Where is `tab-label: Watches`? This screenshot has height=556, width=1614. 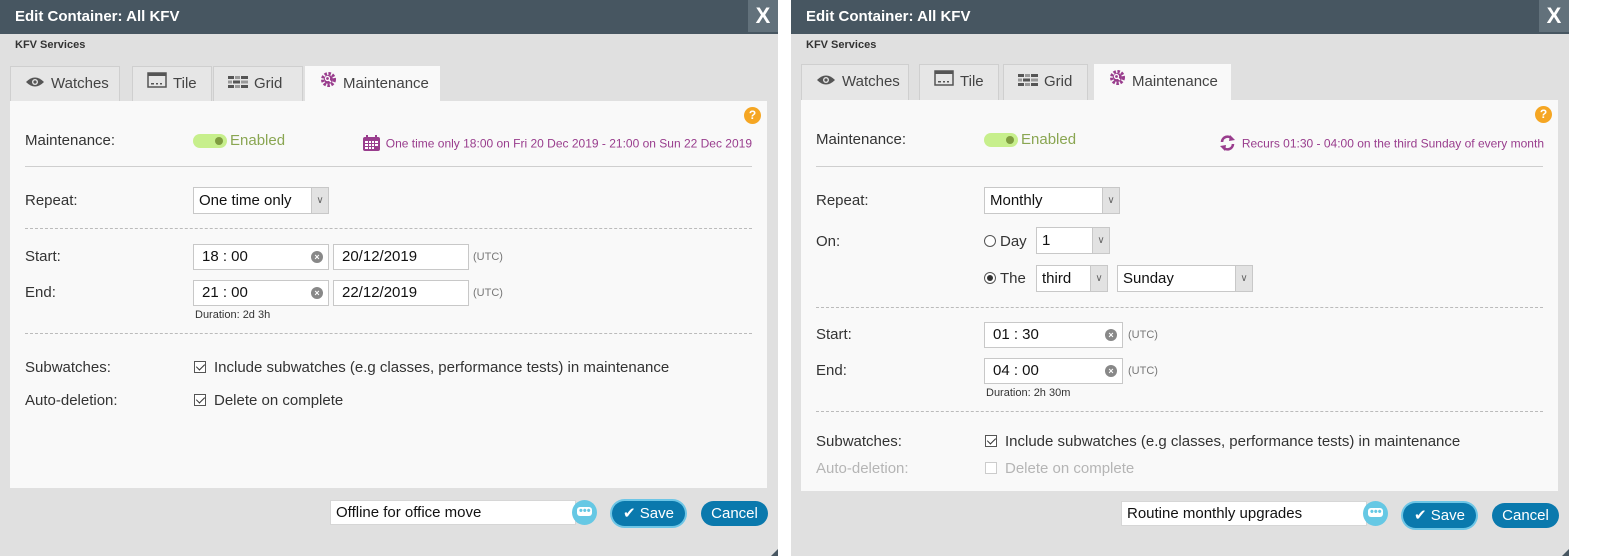 tab-label: Watches is located at coordinates (871, 81).